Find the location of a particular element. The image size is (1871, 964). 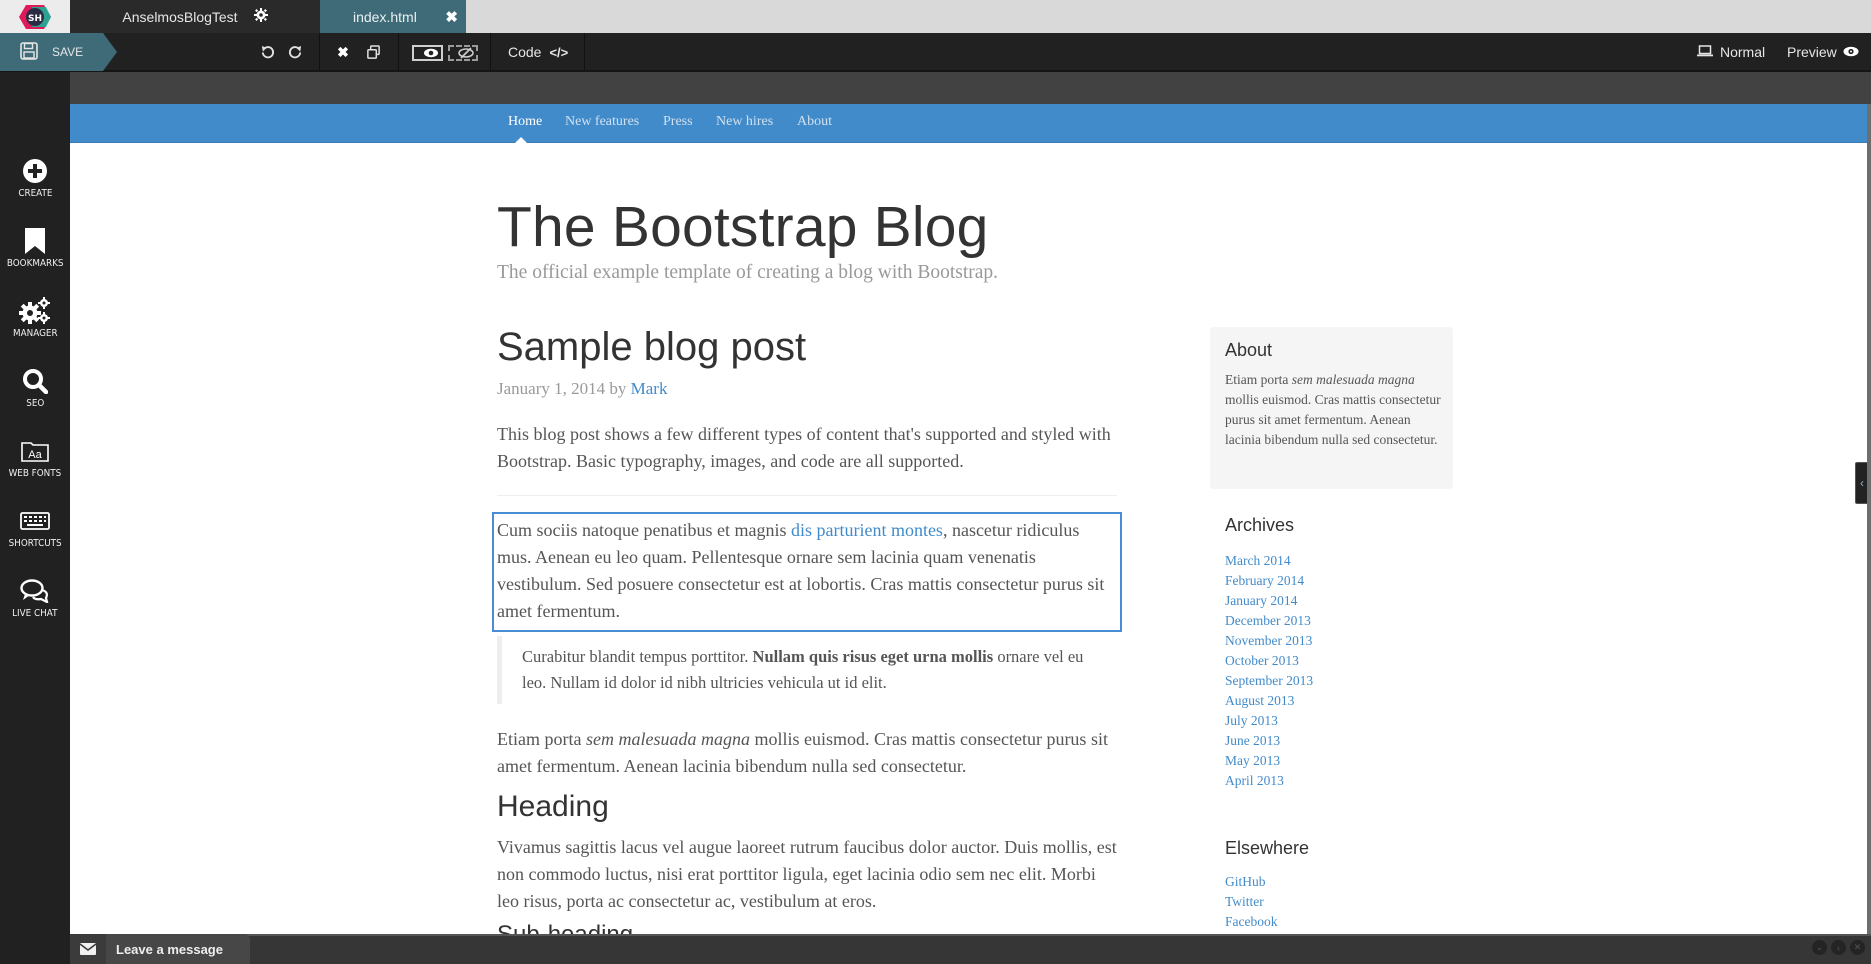

preview-button: Preview is located at coordinates (1823, 52).